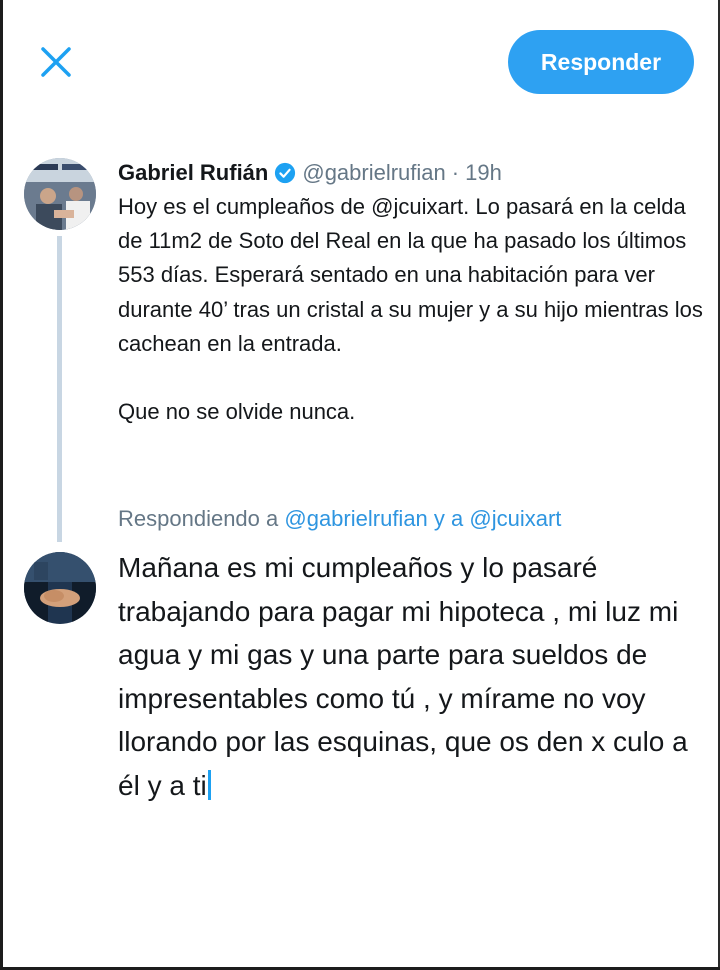  What do you see at coordinates (209, 784) in the screenshot?
I see `text-cursor` at bounding box center [209, 784].